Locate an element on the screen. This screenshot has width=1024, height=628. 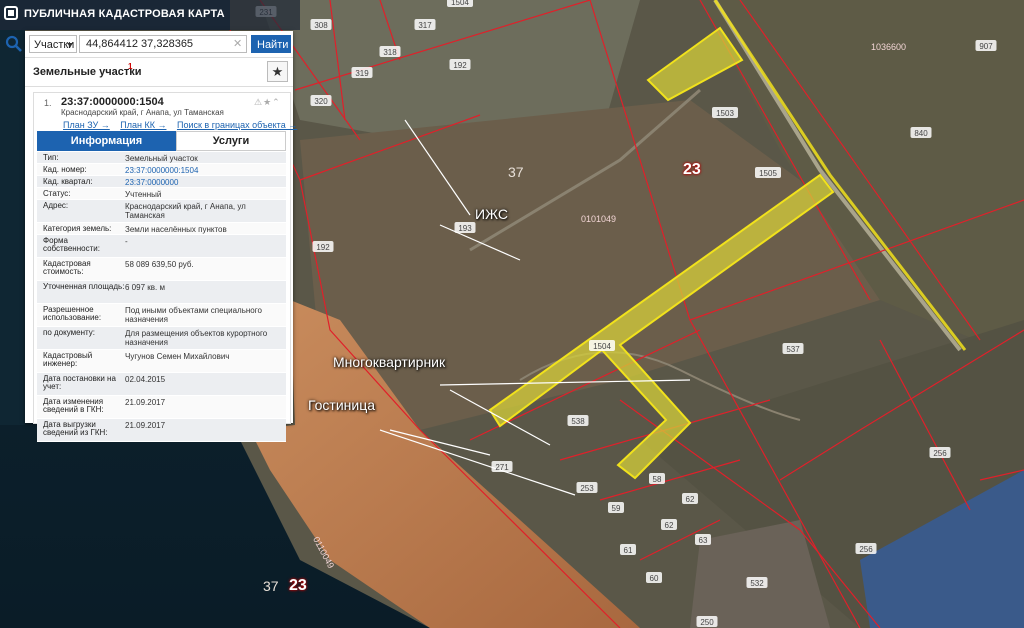
parcel-tag-text: 1503 is located at coordinates (725, 113).